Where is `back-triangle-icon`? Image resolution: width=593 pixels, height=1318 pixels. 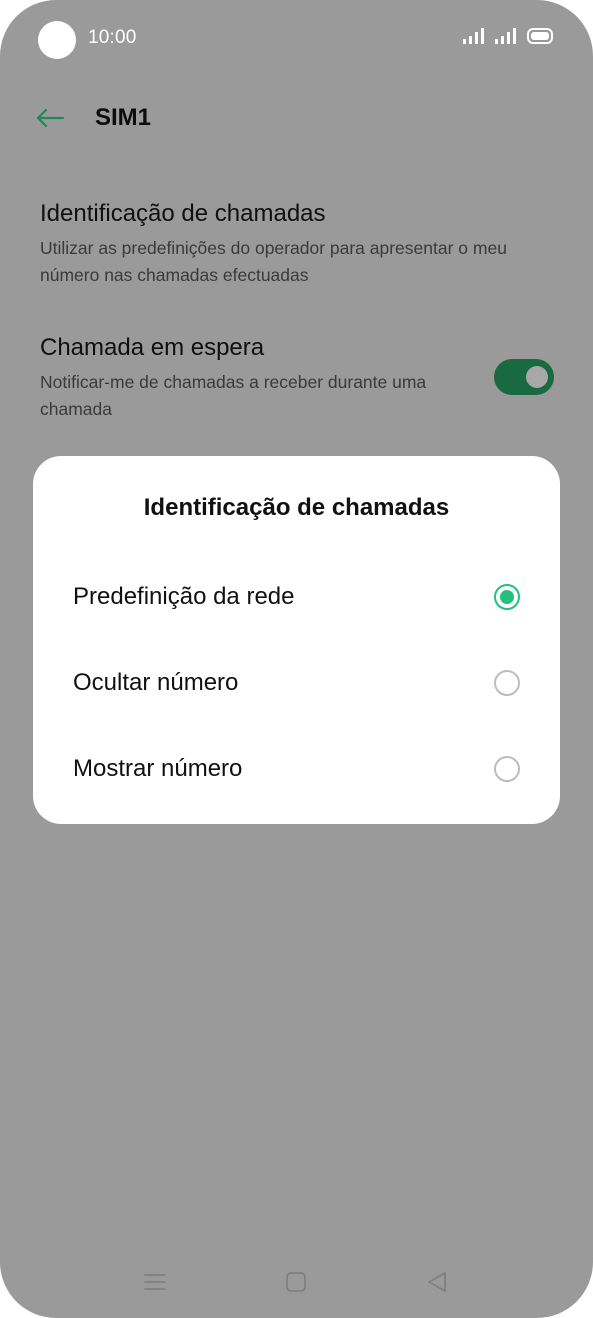
back-triangle-icon is located at coordinates (437, 1282).